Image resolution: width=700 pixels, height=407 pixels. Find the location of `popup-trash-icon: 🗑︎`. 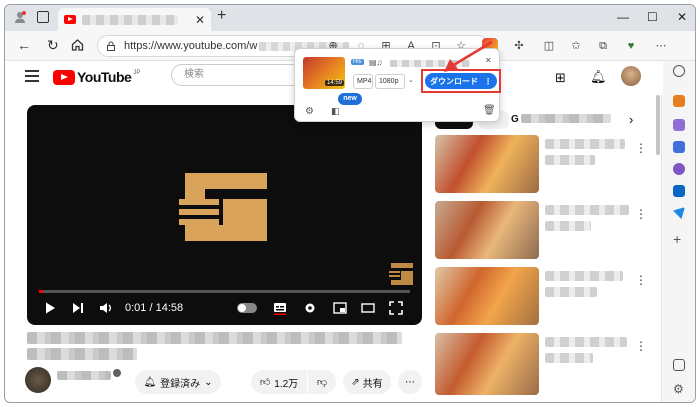

popup-trash-icon: 🗑︎ is located at coordinates (489, 110).